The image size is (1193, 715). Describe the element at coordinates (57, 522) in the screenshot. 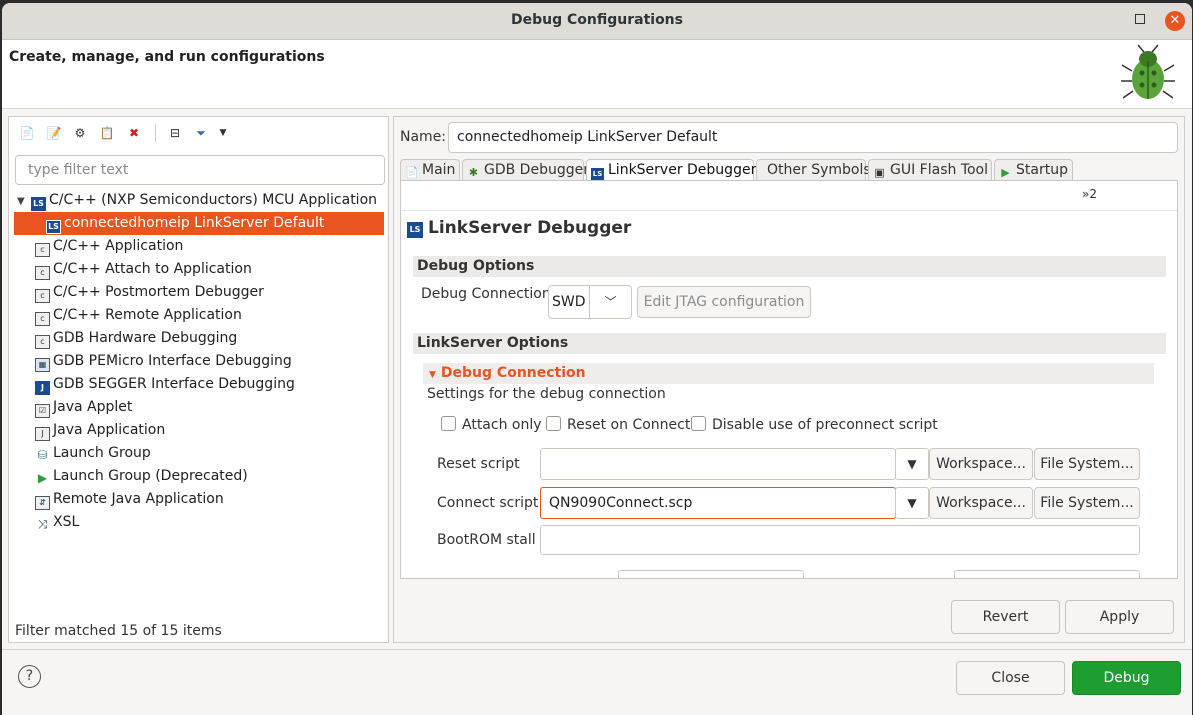

I see `tree-item-xsl: ⤨ XSL` at that location.